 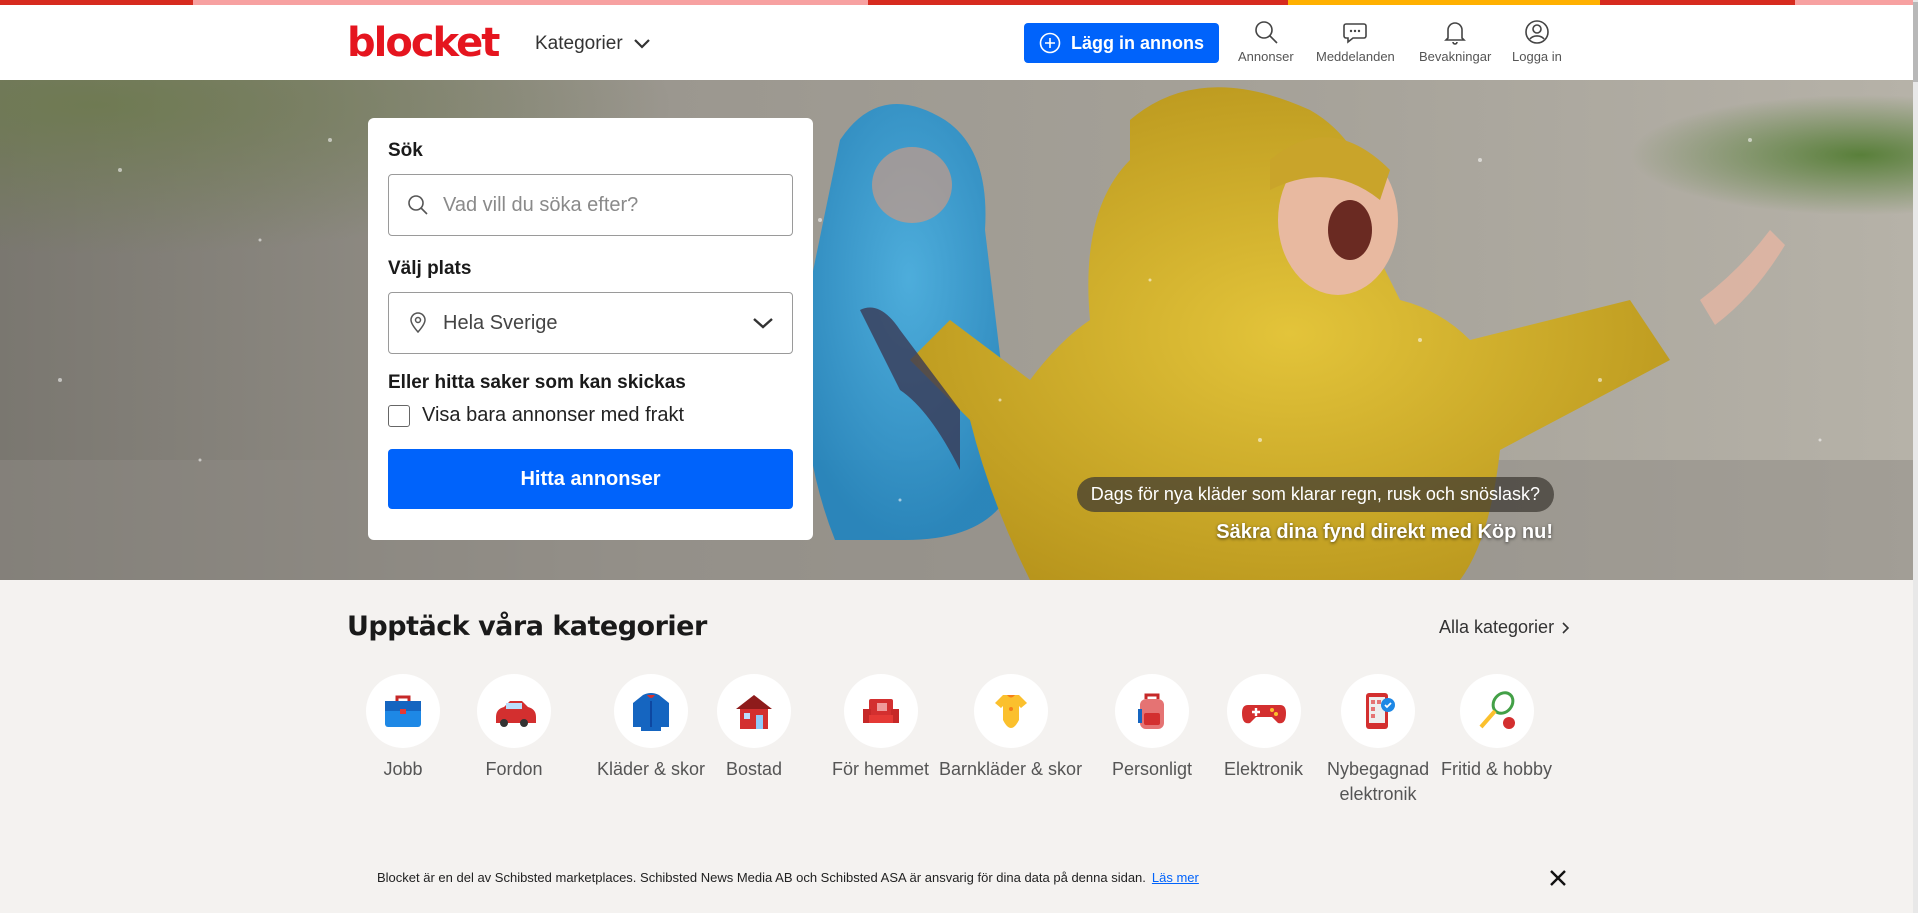 I want to click on category-fritid-hobby: Fritid & hobby, so click(x=1497, y=728).